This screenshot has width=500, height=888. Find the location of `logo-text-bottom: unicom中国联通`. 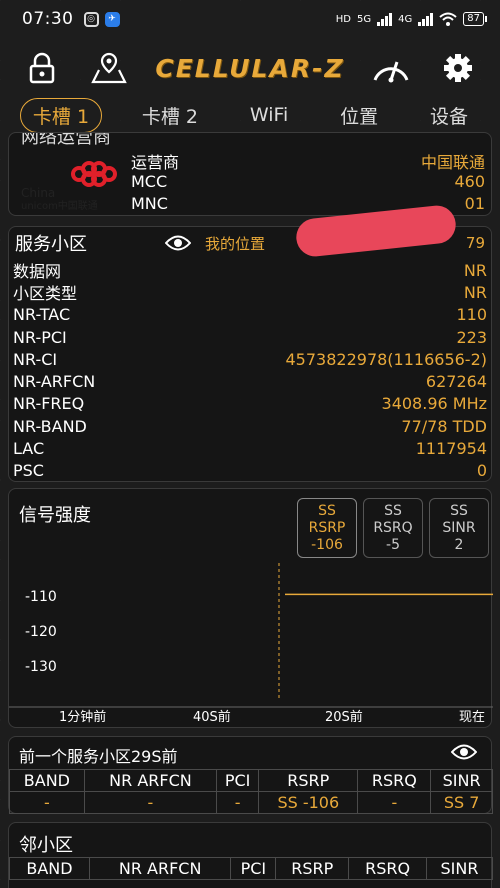

logo-text-bottom: unicom中国联通 is located at coordinates (59, 205).